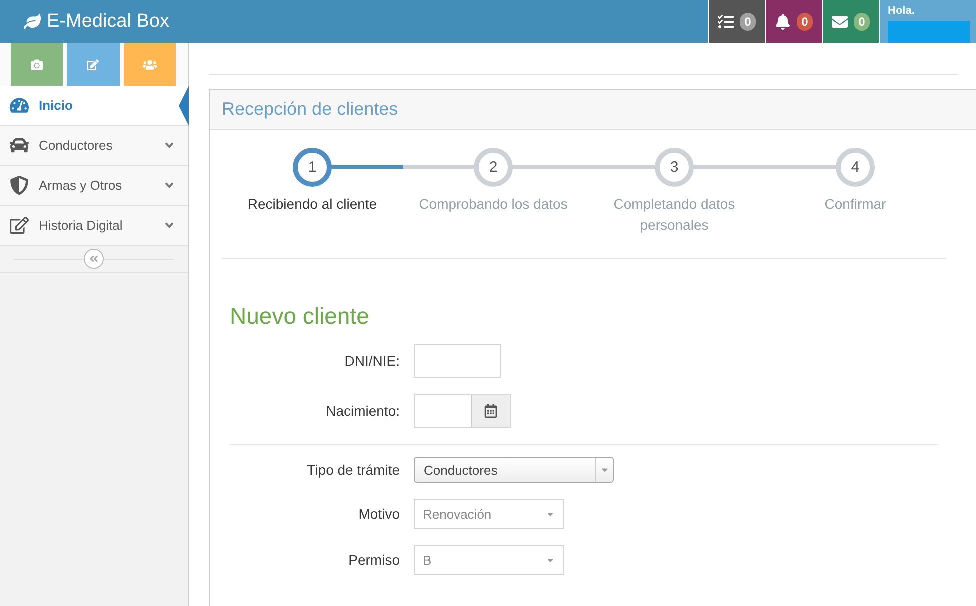  I want to click on field-label: DNI/NIE:, so click(372, 361).